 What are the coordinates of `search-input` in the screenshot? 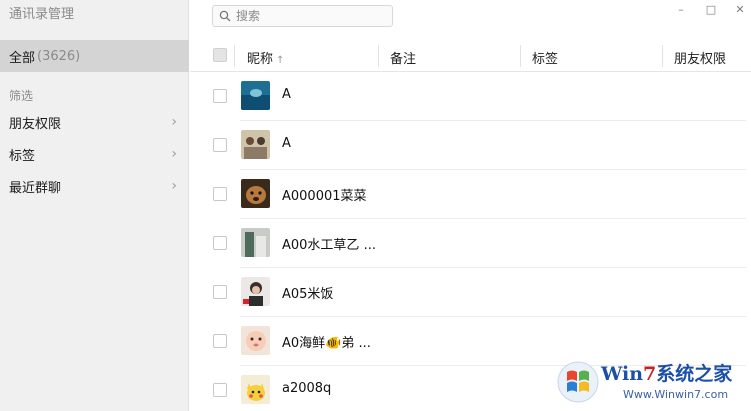 It's located at (311, 16).